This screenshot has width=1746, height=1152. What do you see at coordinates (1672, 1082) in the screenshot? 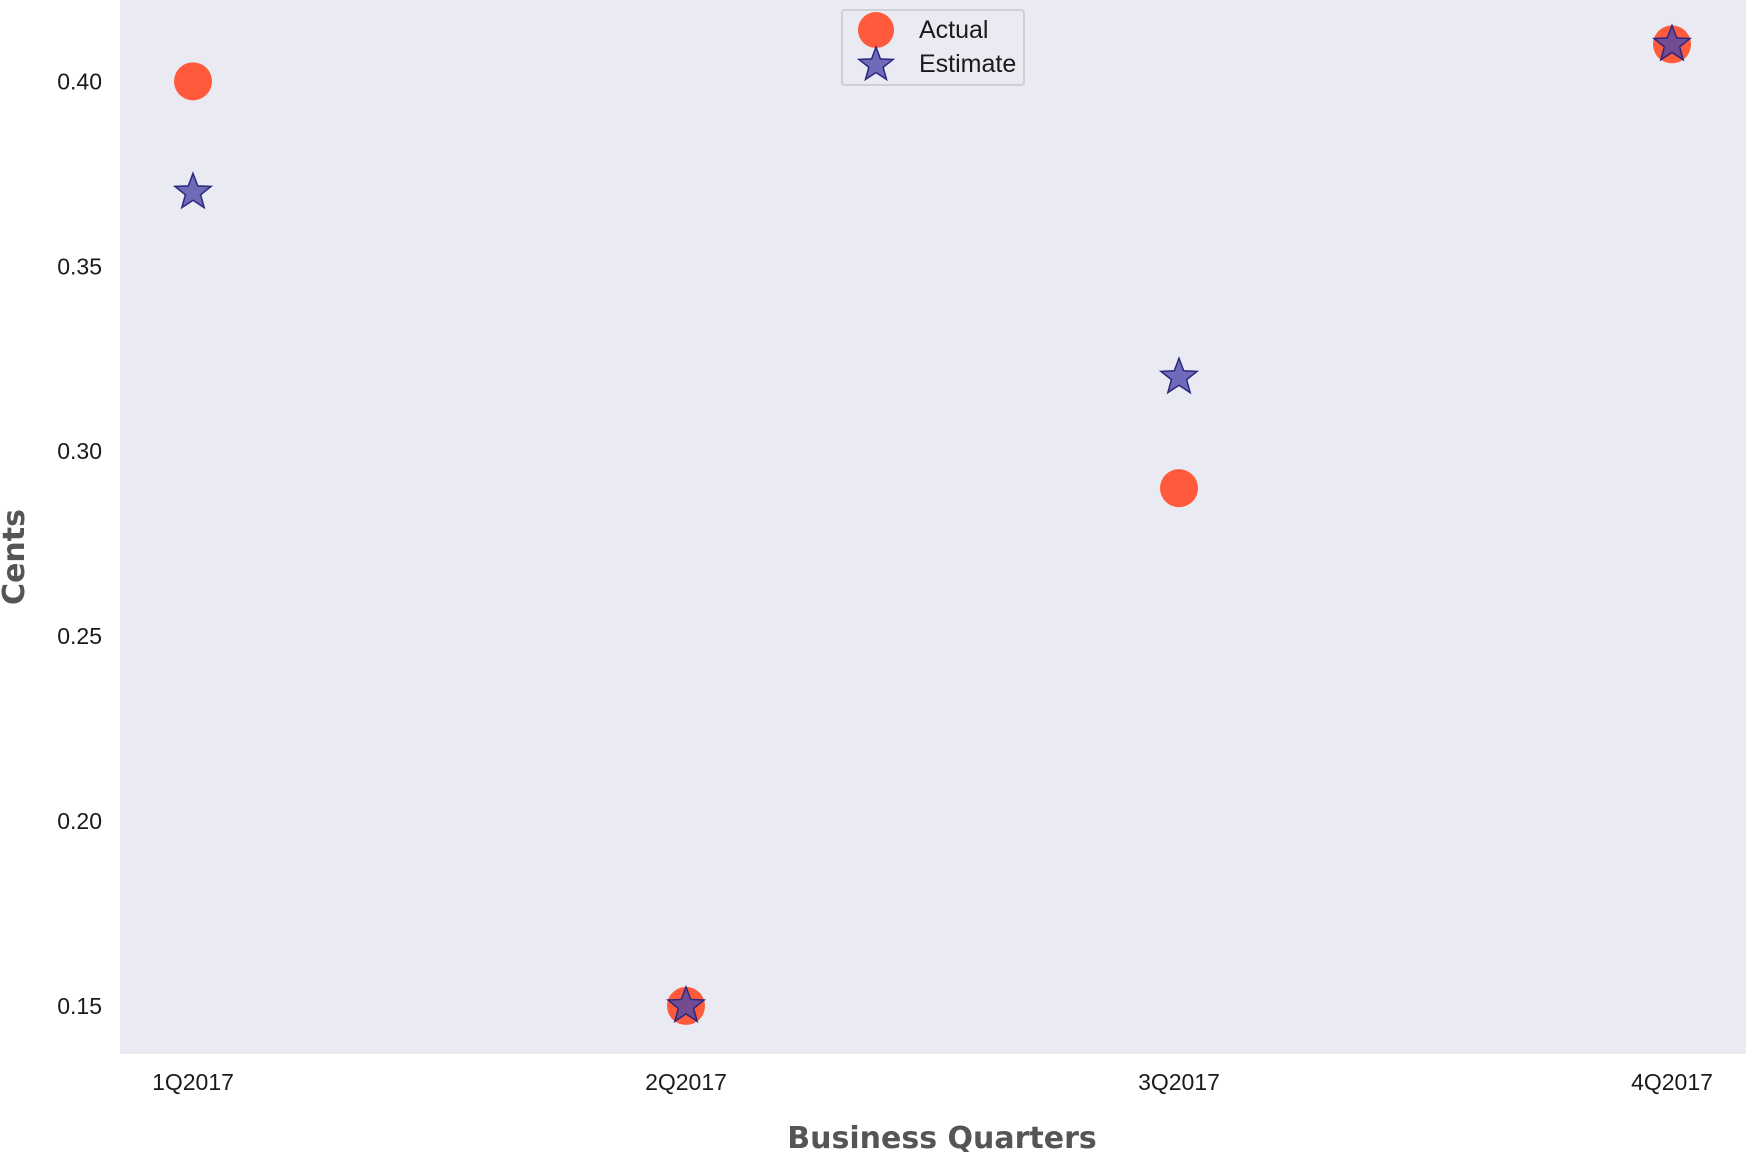
I see `x-tick-label: 4Q2017` at bounding box center [1672, 1082].